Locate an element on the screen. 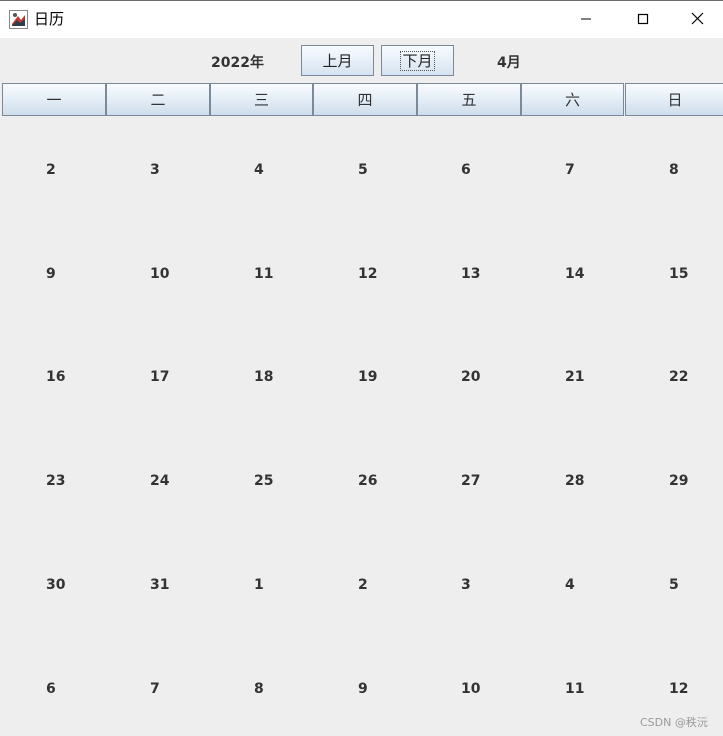 The image size is (723, 736). day-cell: 27 is located at coordinates (470, 481).